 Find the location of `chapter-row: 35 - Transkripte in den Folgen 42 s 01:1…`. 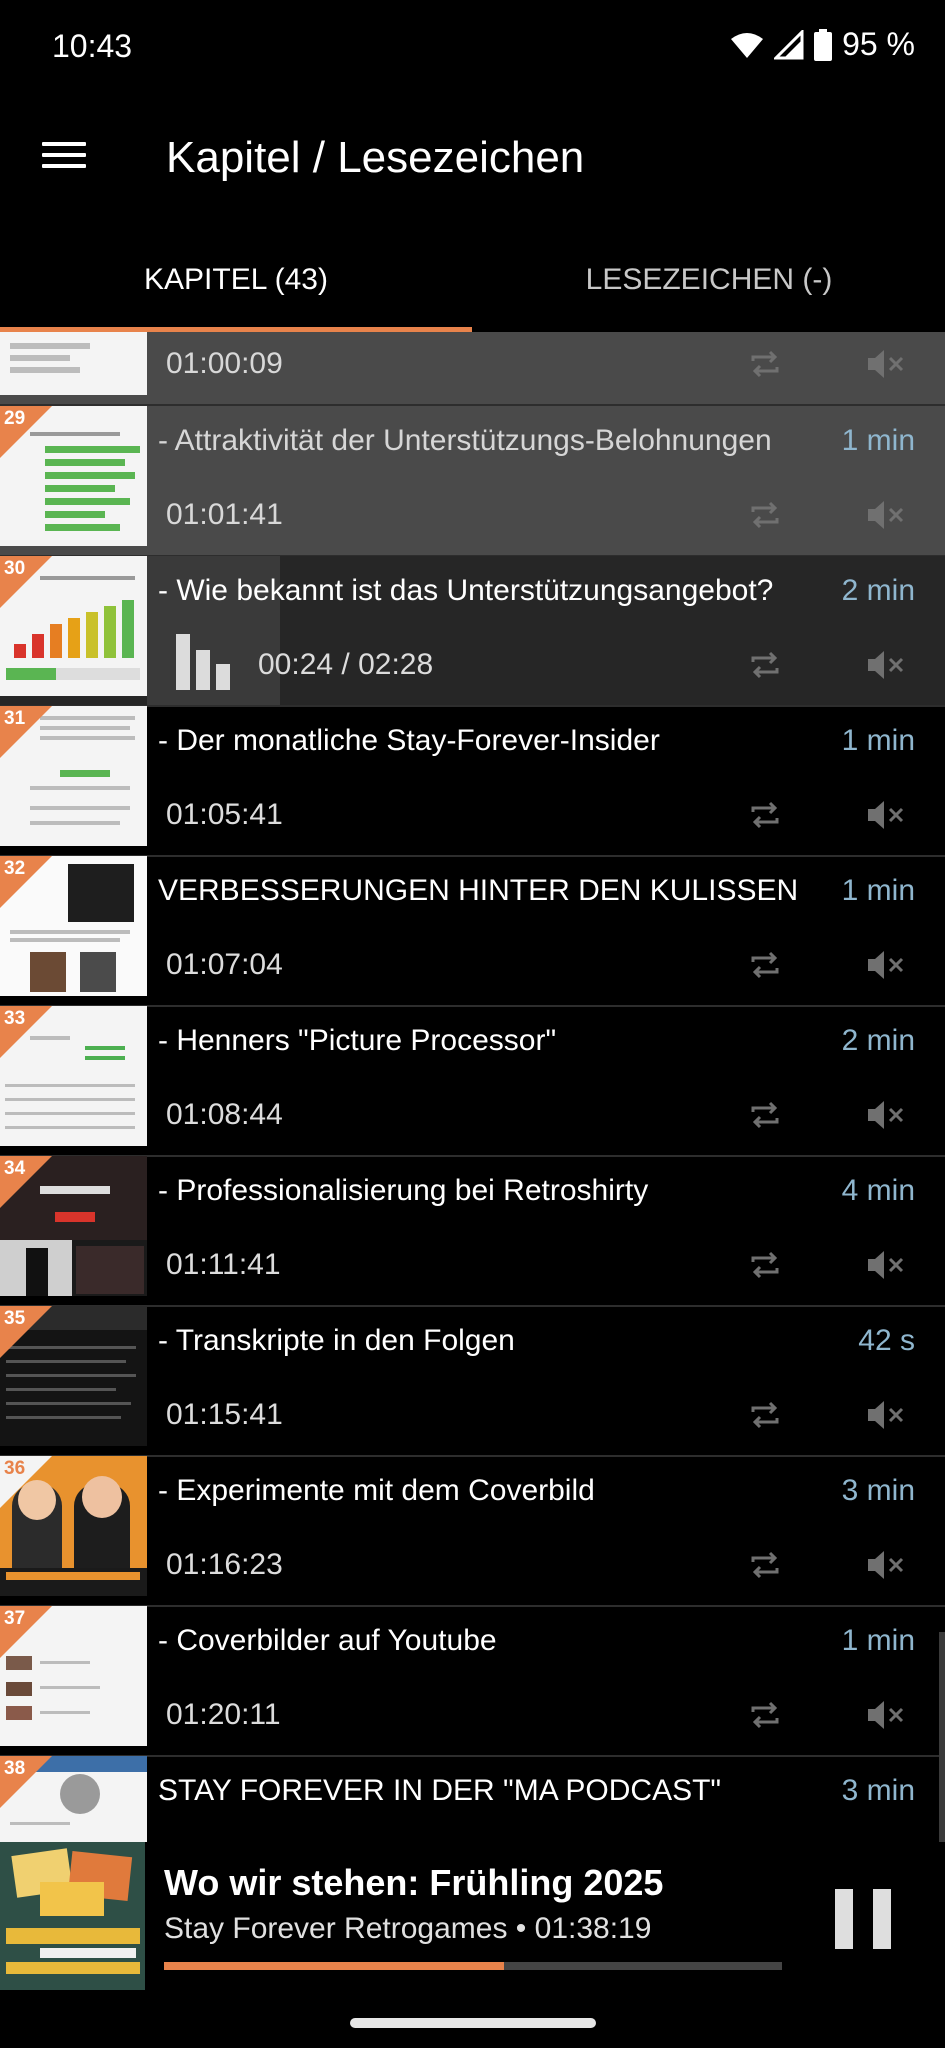

chapter-row: 35 - Transkripte in den Folgen 42 s 01:1… is located at coordinates (472, 1381).